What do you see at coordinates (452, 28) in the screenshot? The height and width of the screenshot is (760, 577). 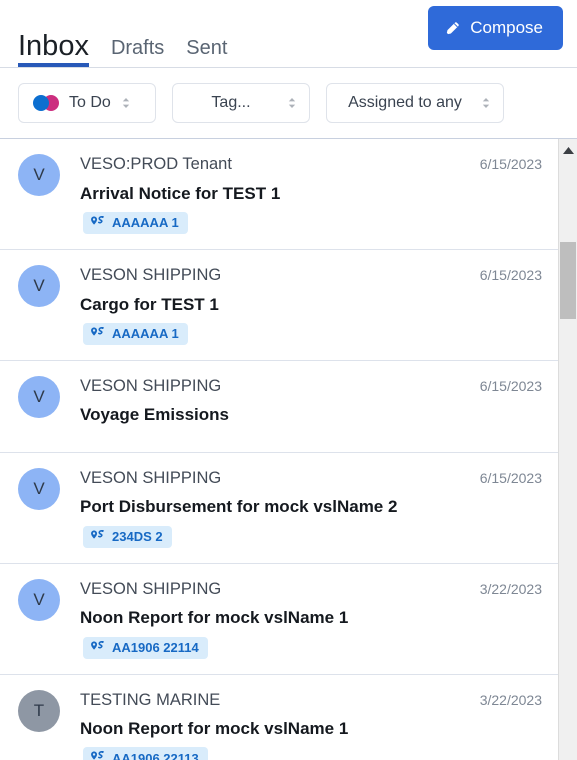 I see `pencil-icon` at bounding box center [452, 28].